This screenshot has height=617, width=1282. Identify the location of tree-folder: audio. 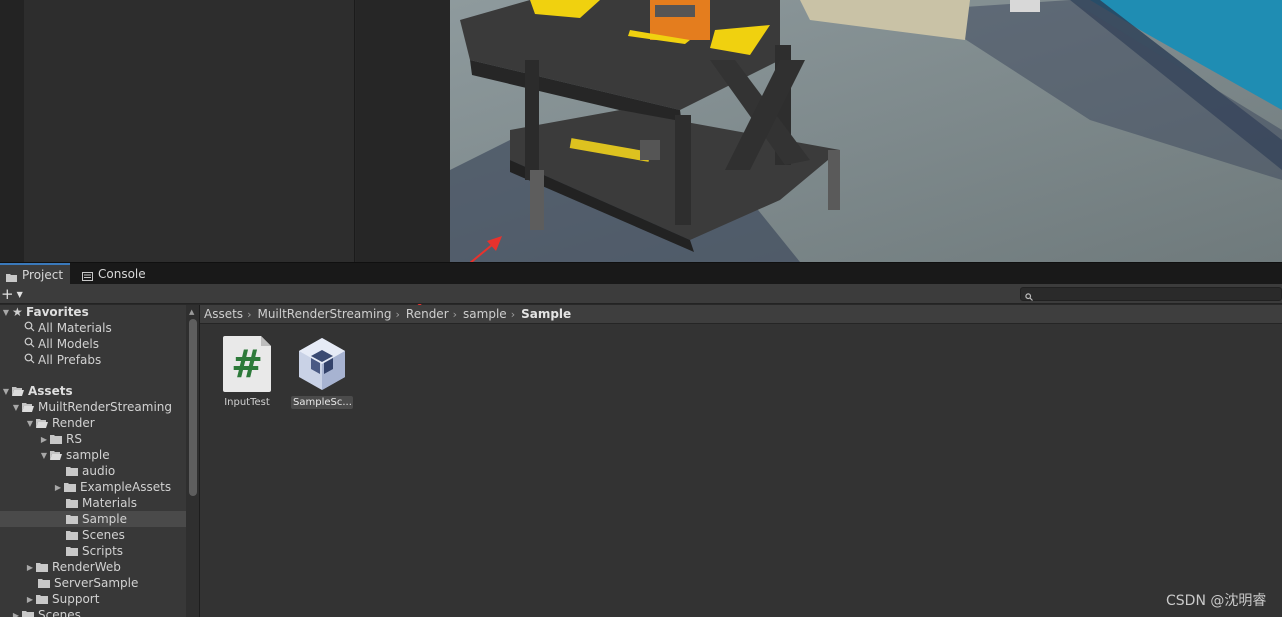
(93, 471).